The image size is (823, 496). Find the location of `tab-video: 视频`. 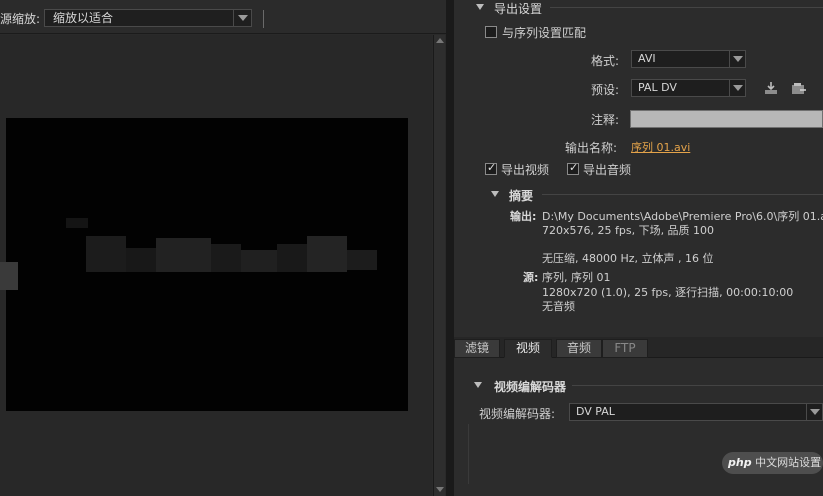

tab-video: 视频 is located at coordinates (528, 348).